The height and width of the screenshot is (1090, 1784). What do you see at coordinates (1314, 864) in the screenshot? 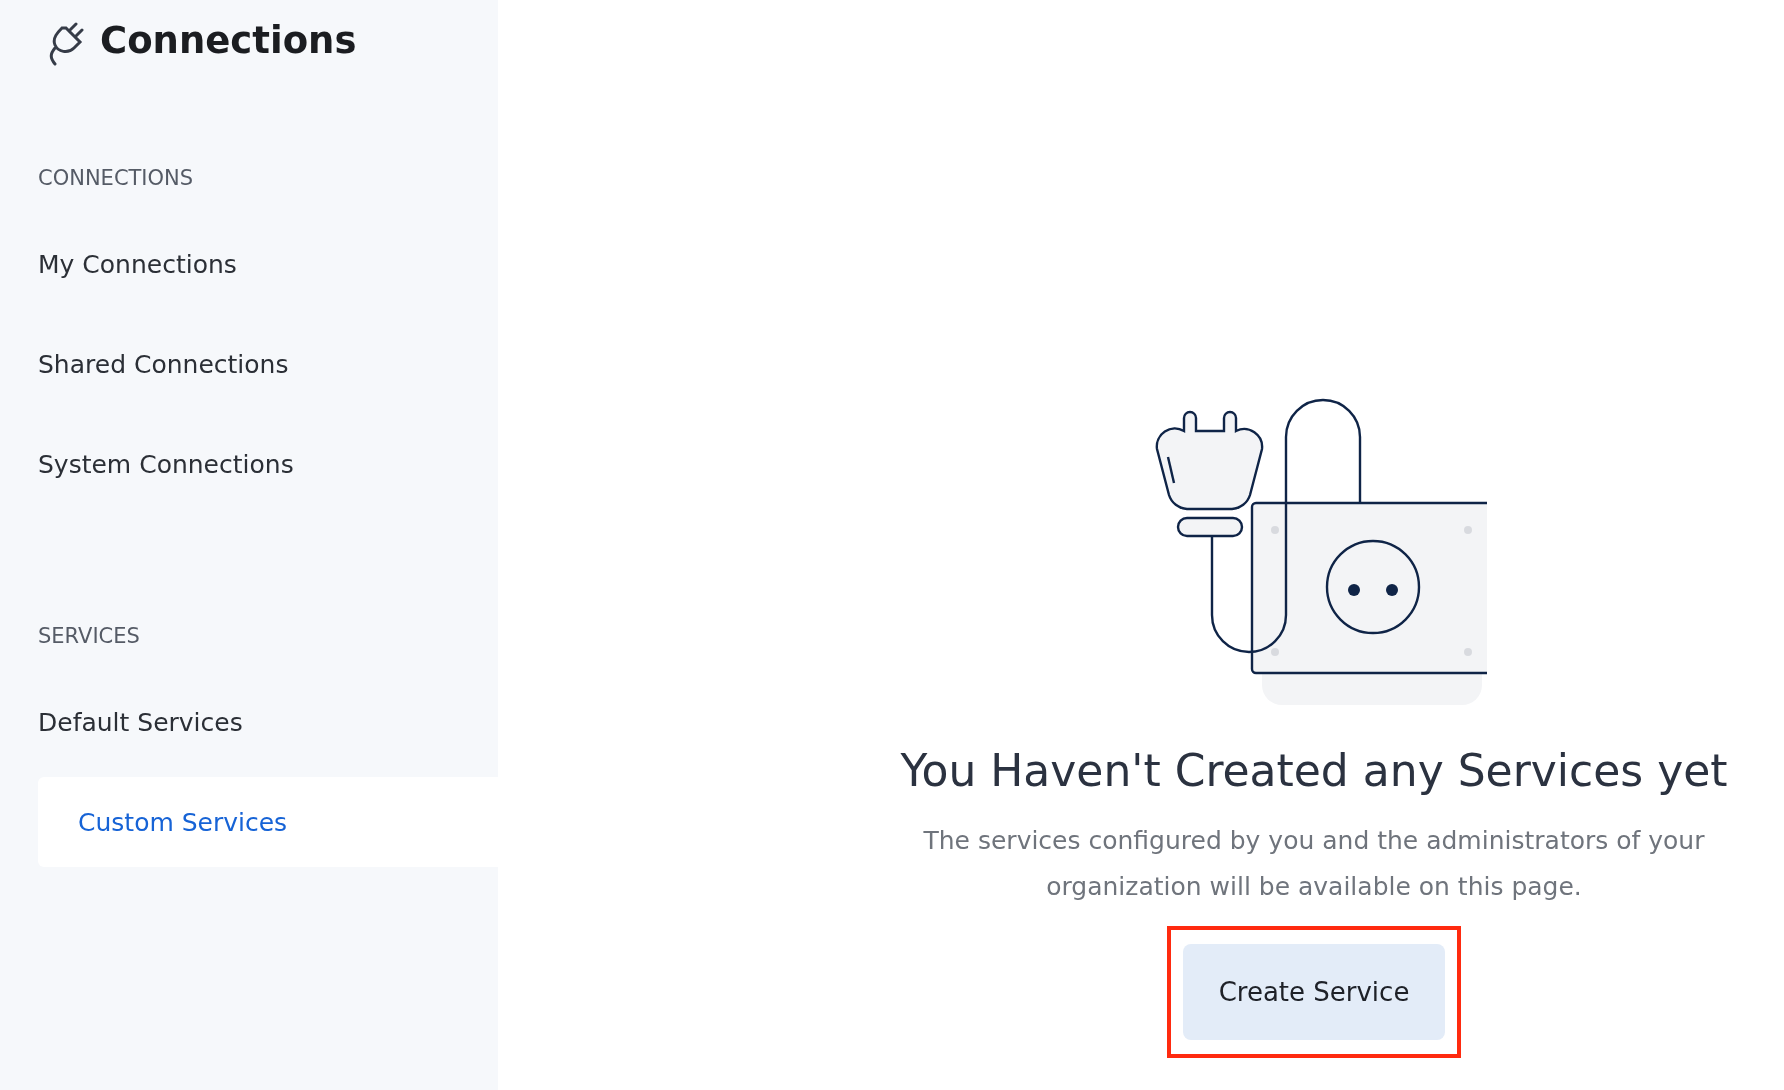
I see `empty-state-message: The services configured by you and the administrators of your organization will be available on this page.` at bounding box center [1314, 864].